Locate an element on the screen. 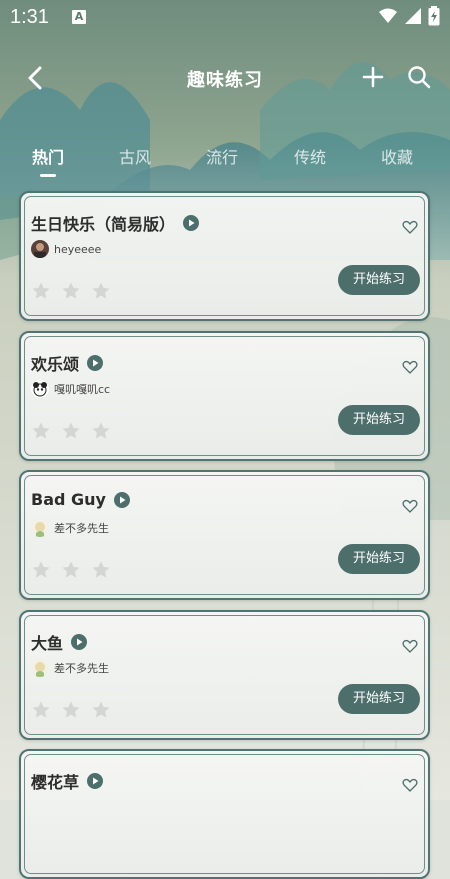 This screenshot has height=879, width=450. practice-card: 欢乐颂 嘎叽嘎叽cc 开始练习 is located at coordinates (224, 396).